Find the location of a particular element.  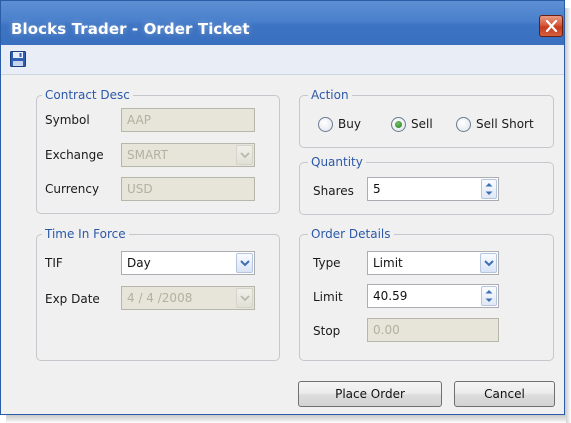

exp-date-picker: 4 / 4 /2008 is located at coordinates (188, 298).